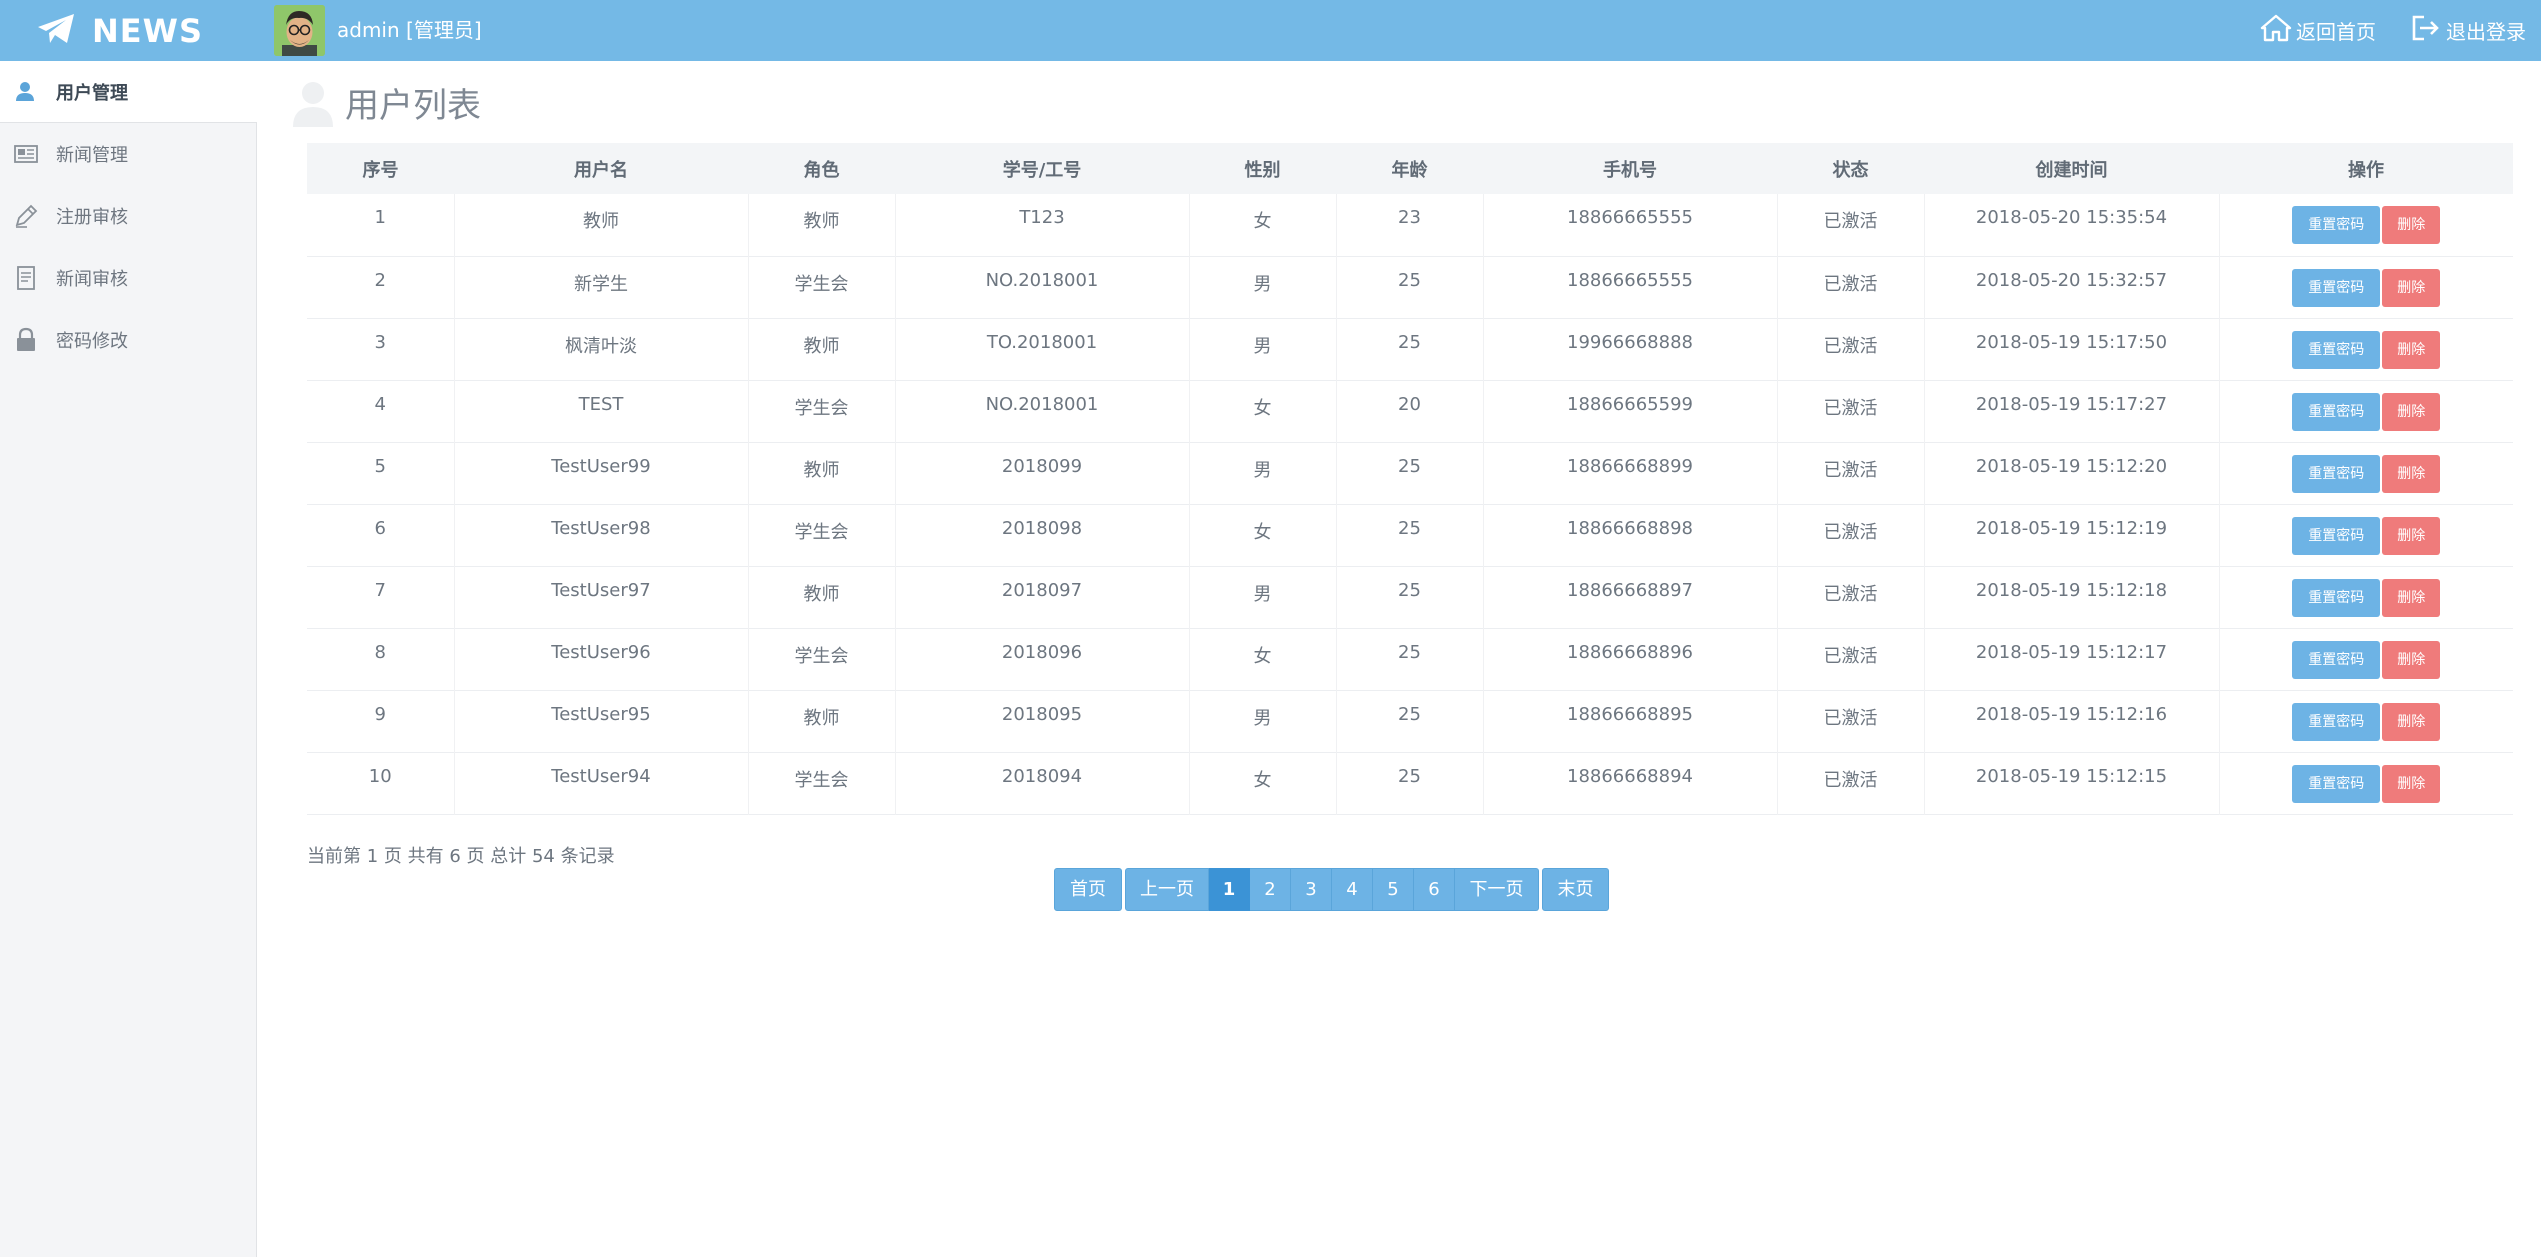 The width and height of the screenshot is (2541, 1257). What do you see at coordinates (1041, 225) in the screenshot?
I see `cell-student-id: T123` at bounding box center [1041, 225].